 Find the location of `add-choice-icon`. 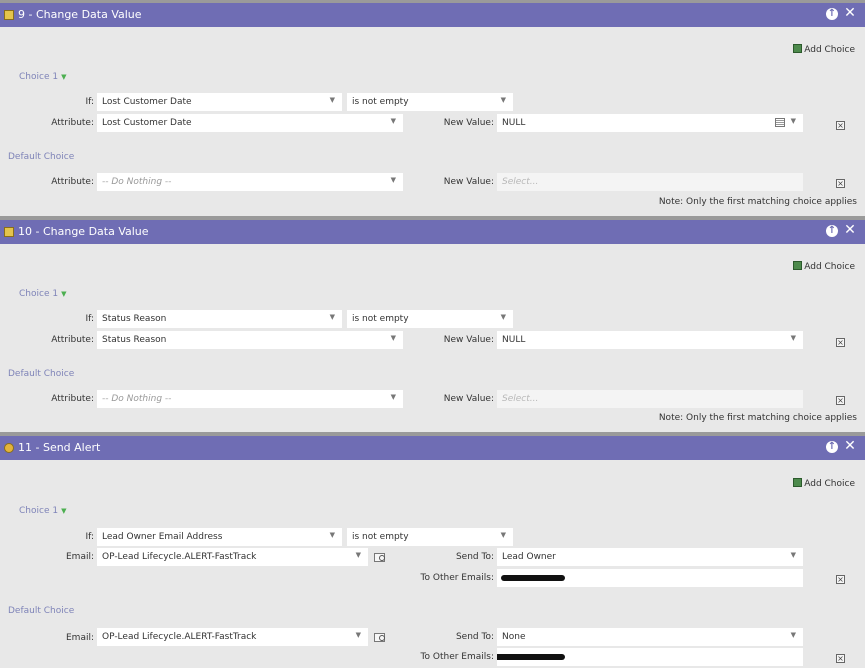

add-choice-icon is located at coordinates (798, 482).